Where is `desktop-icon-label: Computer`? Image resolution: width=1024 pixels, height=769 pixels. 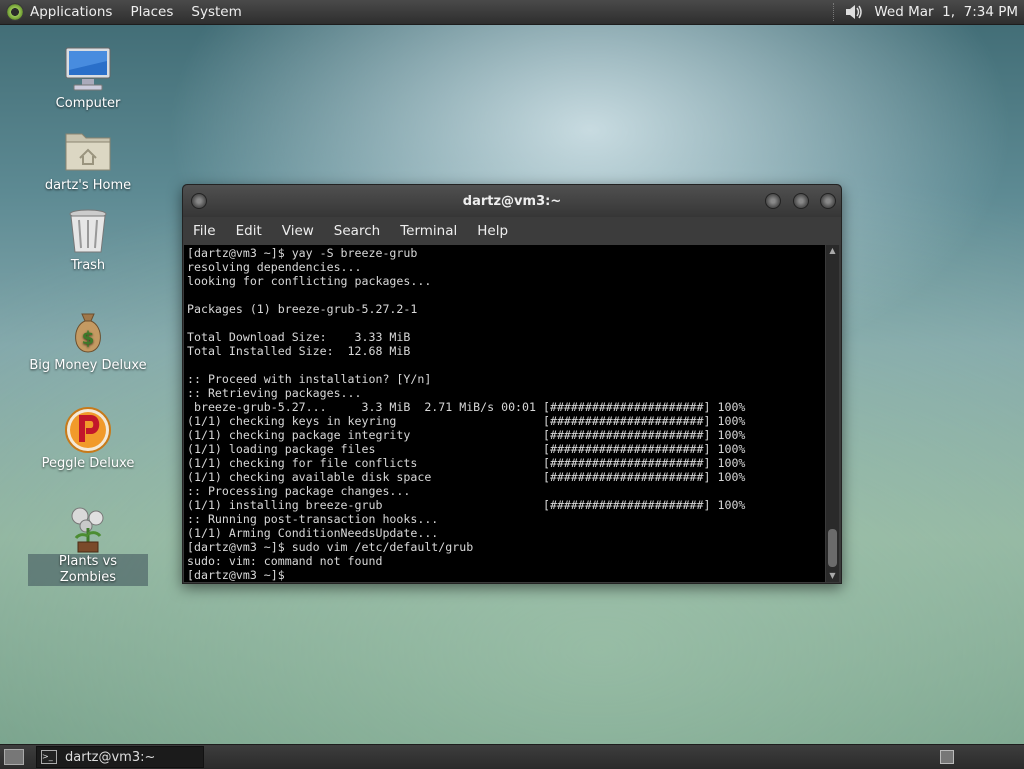 desktop-icon-label: Computer is located at coordinates (88, 103).